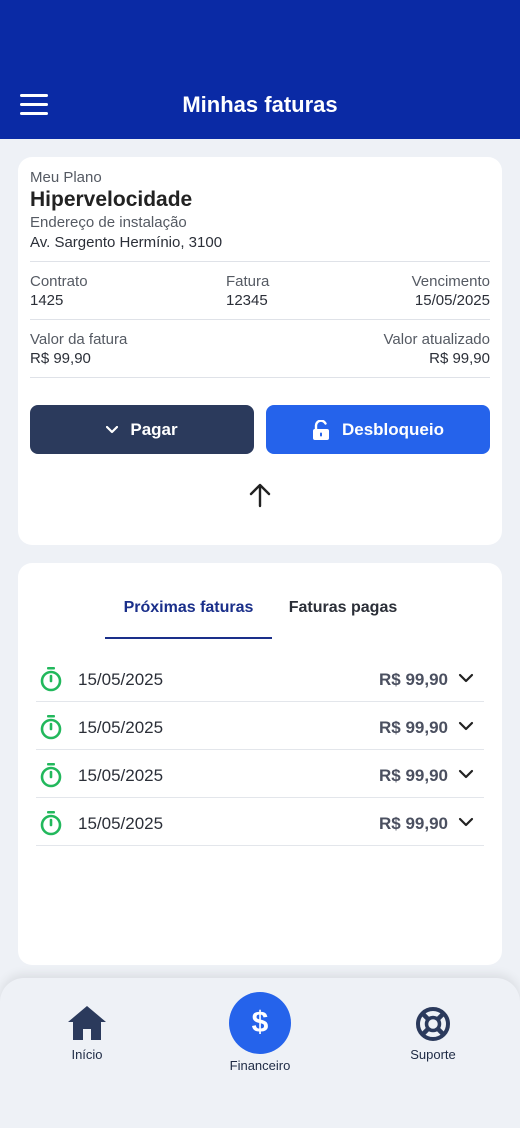 The width and height of the screenshot is (520, 1128). I want to click on updated-label: Valor atualizado, so click(436, 339).